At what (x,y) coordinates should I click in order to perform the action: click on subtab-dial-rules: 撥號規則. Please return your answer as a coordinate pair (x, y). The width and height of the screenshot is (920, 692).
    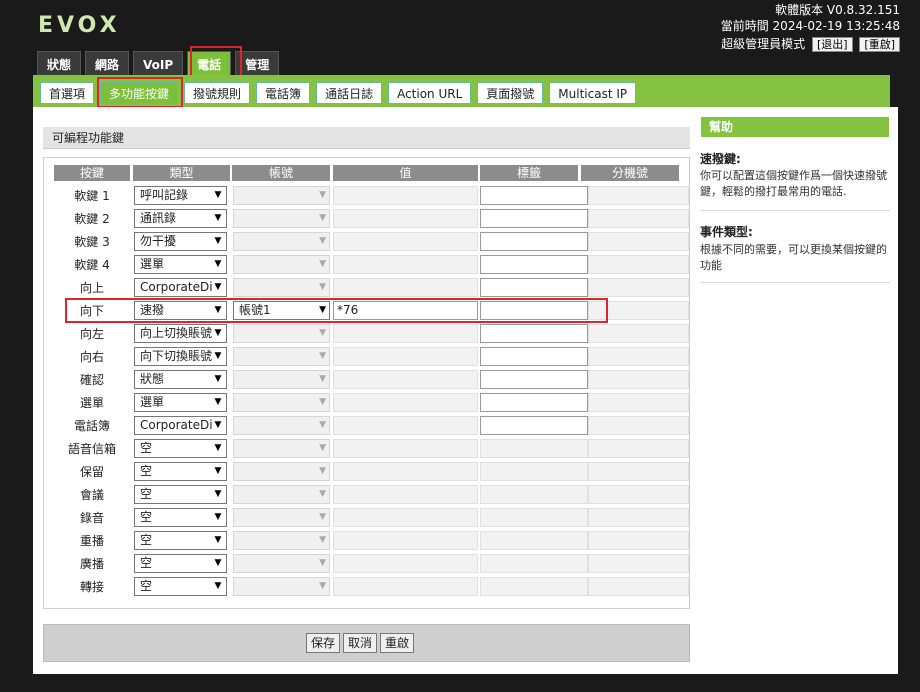
    Looking at the image, I should click on (217, 93).